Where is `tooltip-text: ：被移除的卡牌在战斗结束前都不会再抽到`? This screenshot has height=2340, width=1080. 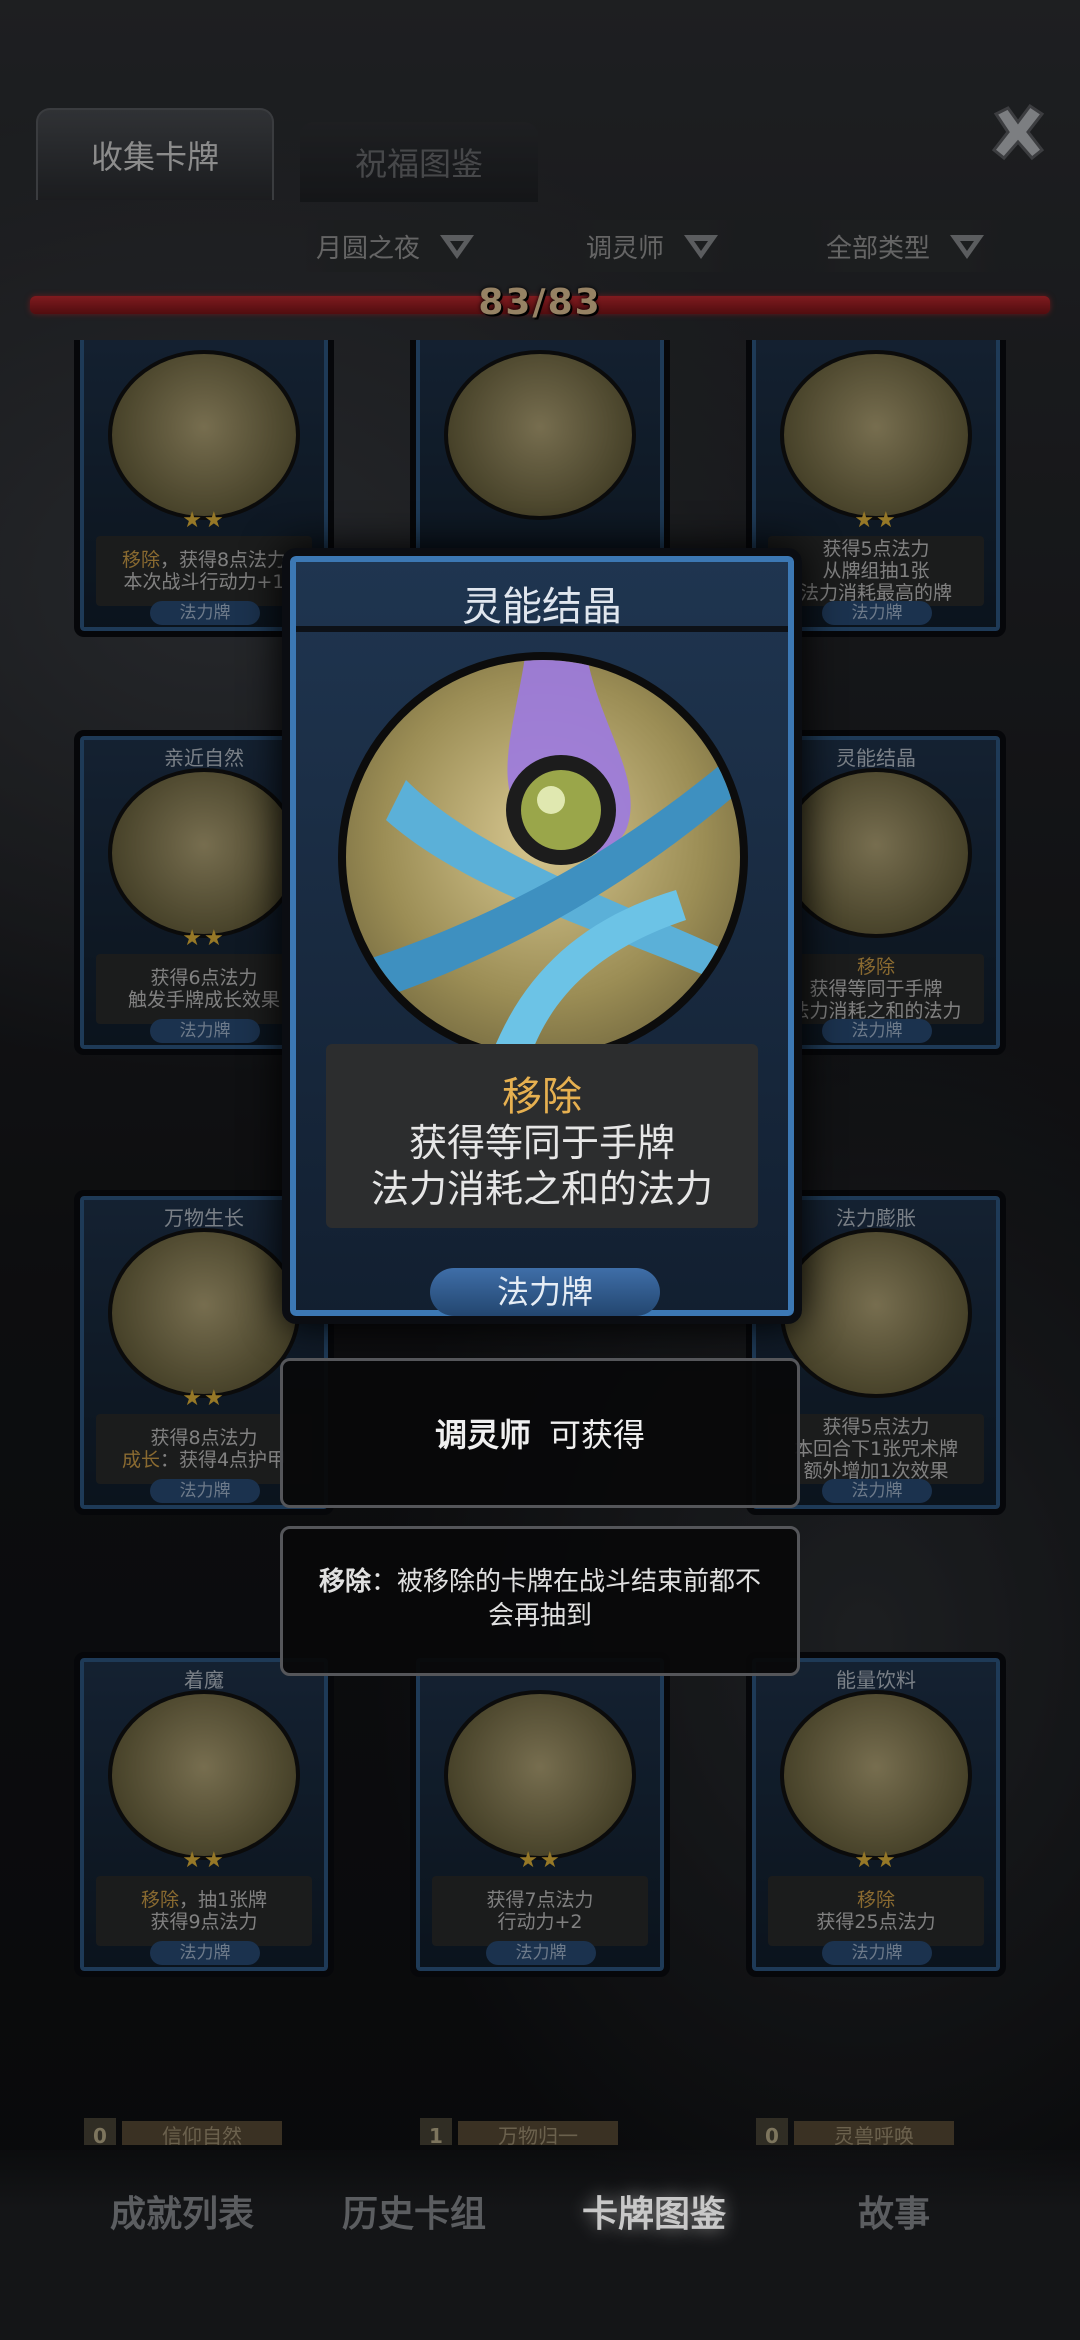 tooltip-text: ：被移除的卡牌在战斗结束前都不会再抽到 is located at coordinates (566, 1599).